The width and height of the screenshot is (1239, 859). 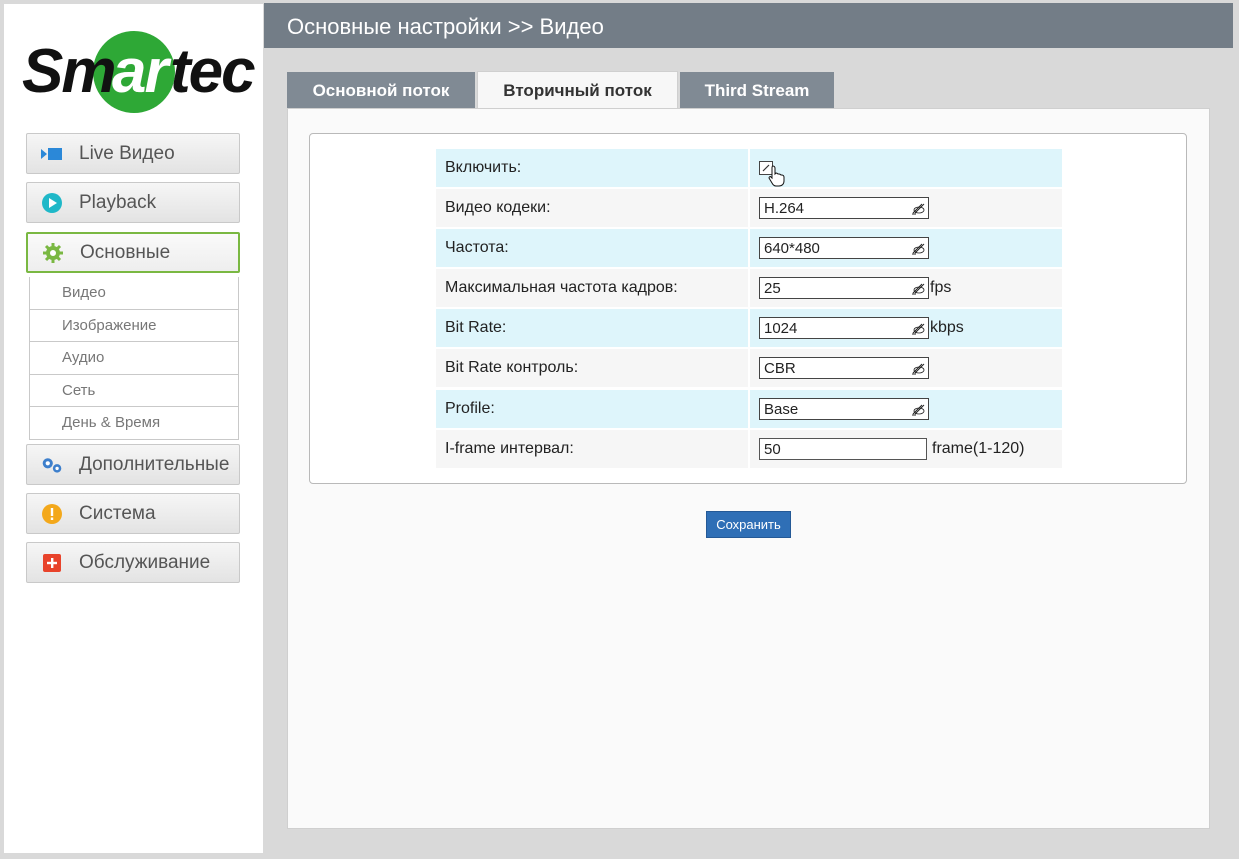 I want to click on page-header: Основные настройки >> Видео, so click(x=748, y=25).